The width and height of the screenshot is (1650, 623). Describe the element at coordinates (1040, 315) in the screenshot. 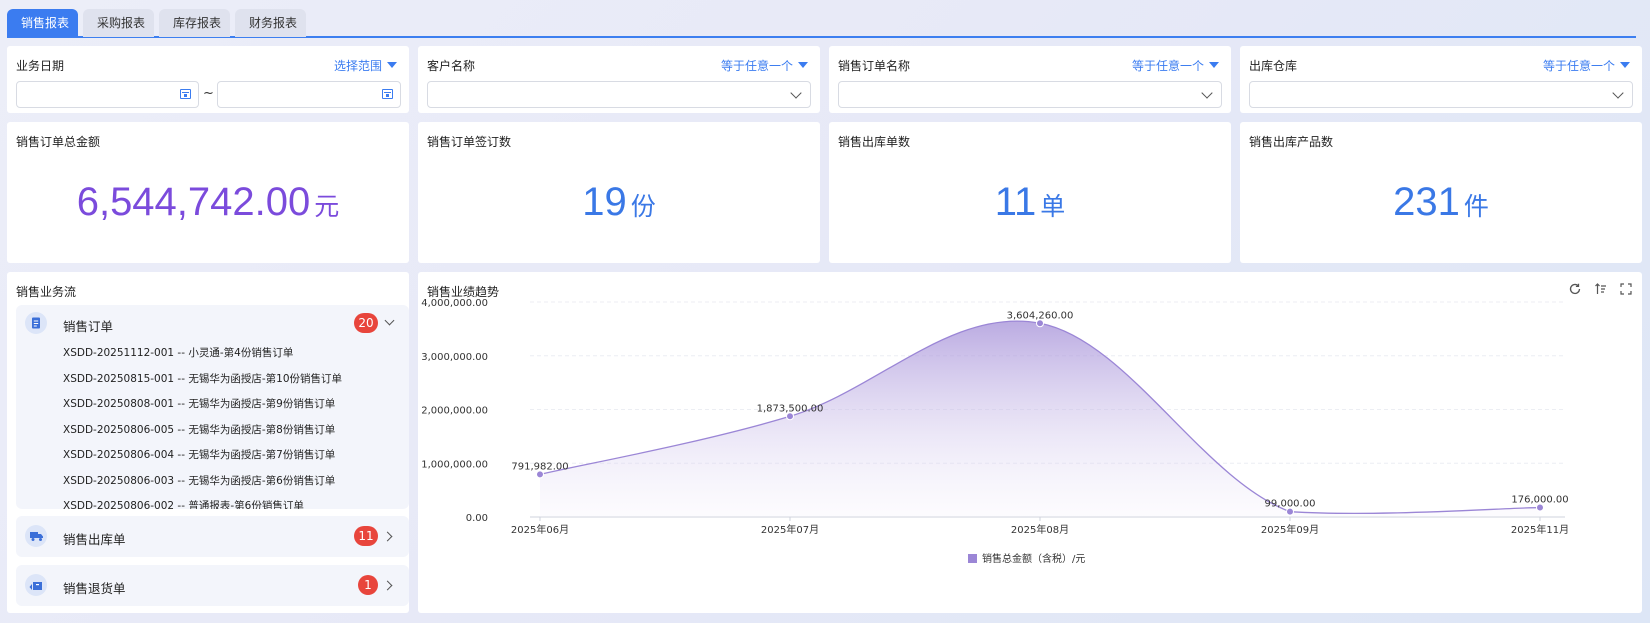

I see `data-label: 3,604,260.00` at that location.